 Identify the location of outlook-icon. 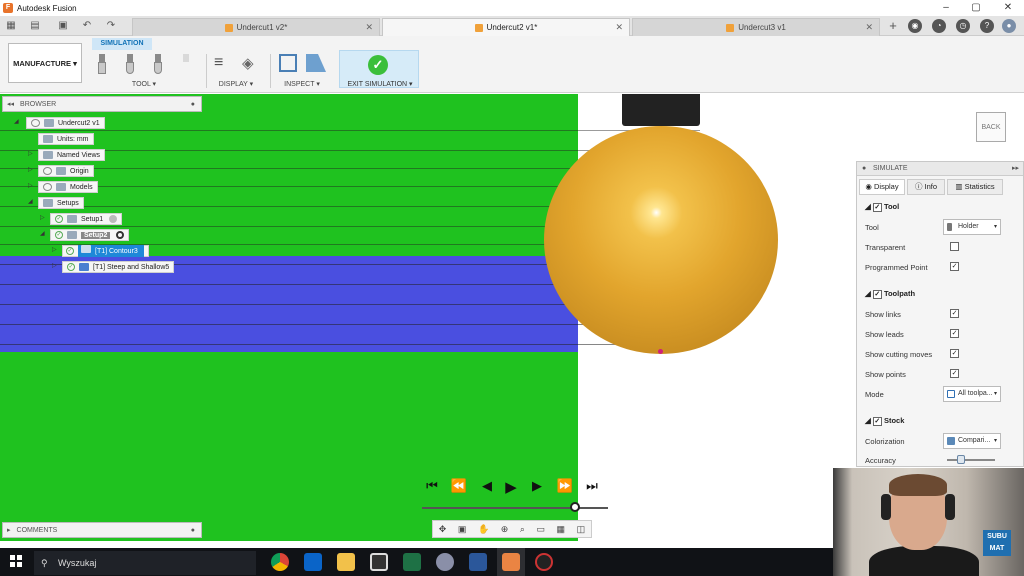
(313, 562).